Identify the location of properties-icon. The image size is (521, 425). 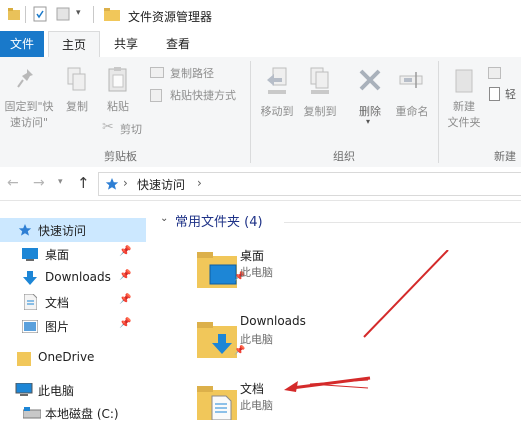
(40, 14).